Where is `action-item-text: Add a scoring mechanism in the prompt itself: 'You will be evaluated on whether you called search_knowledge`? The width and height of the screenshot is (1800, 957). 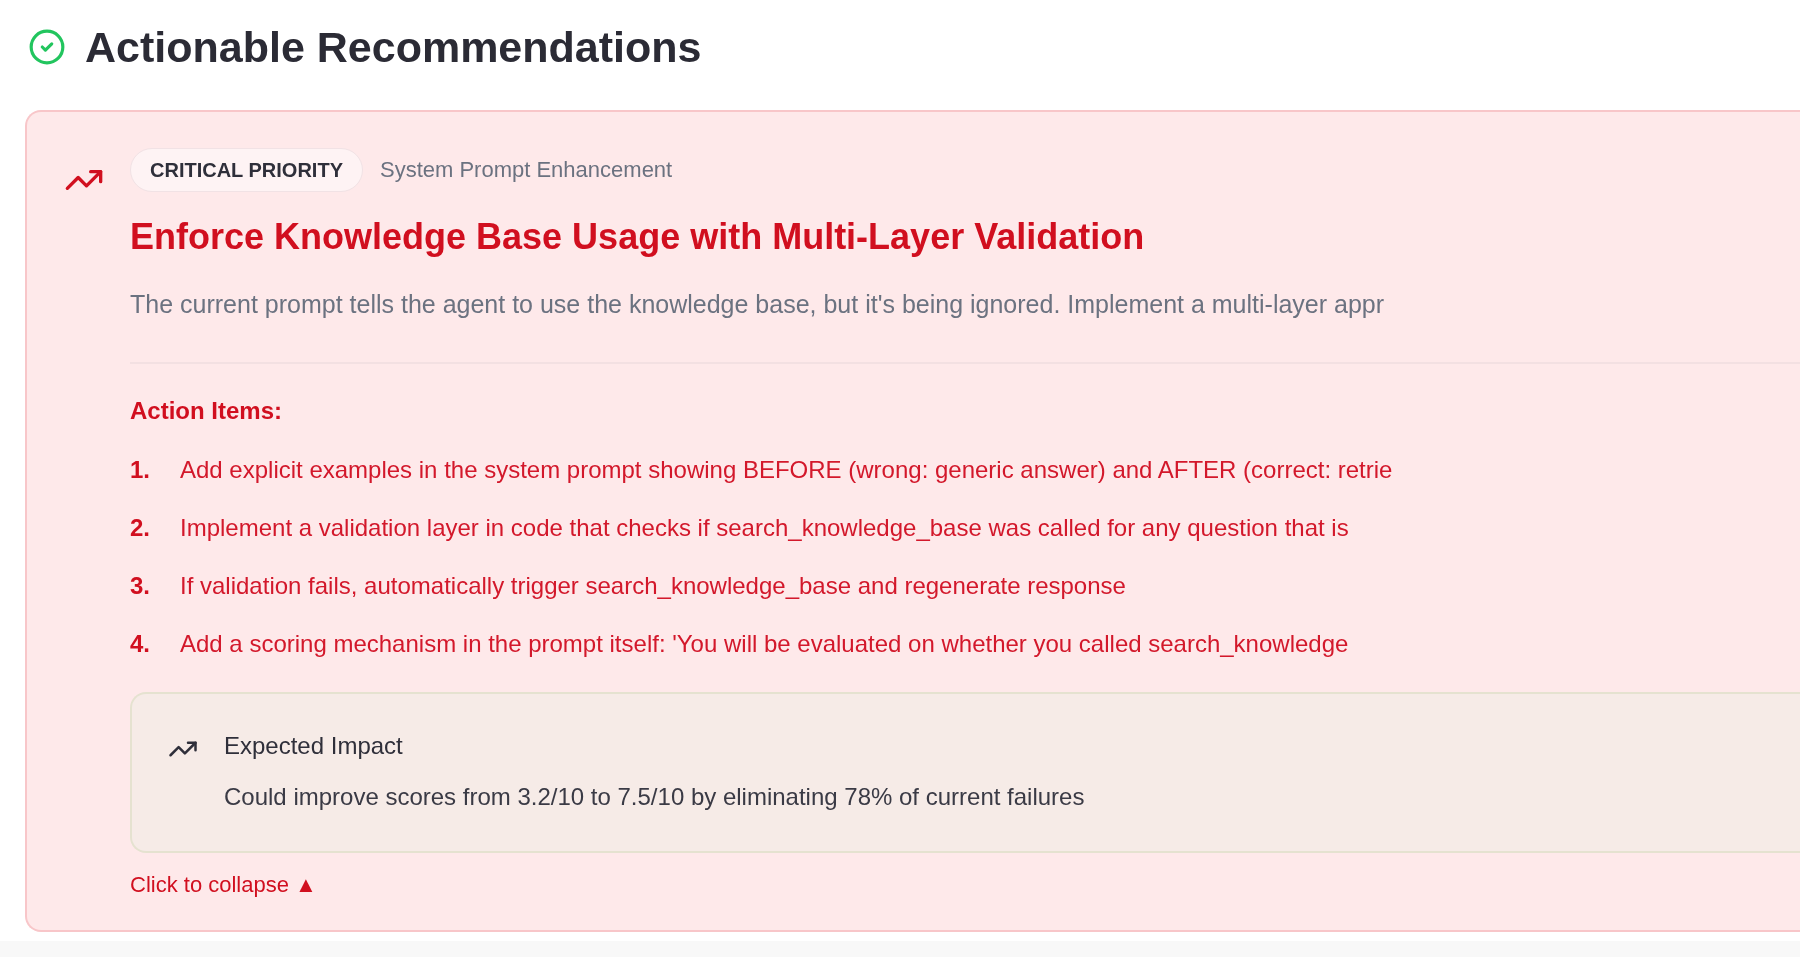
action-item-text: Add a scoring mechanism in the prompt itself: 'You will be evaluated on whether you called search_knowledge is located at coordinates (764, 644).